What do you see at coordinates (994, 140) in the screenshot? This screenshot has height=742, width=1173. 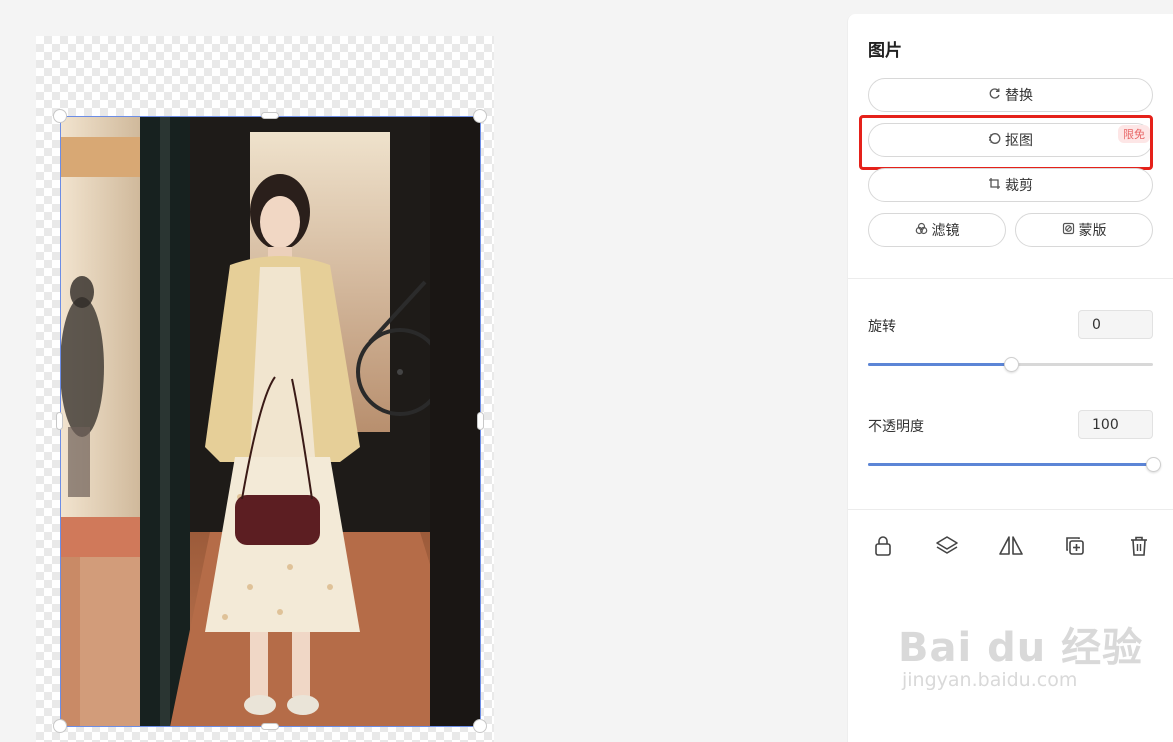 I see `matting-icon` at bounding box center [994, 140].